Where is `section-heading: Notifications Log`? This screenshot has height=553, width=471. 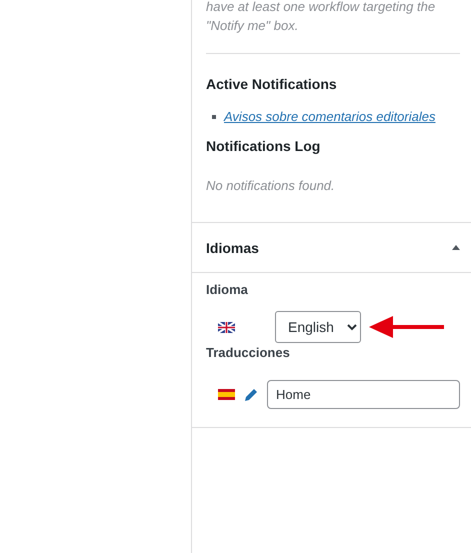
section-heading: Notifications Log is located at coordinates (264, 146).